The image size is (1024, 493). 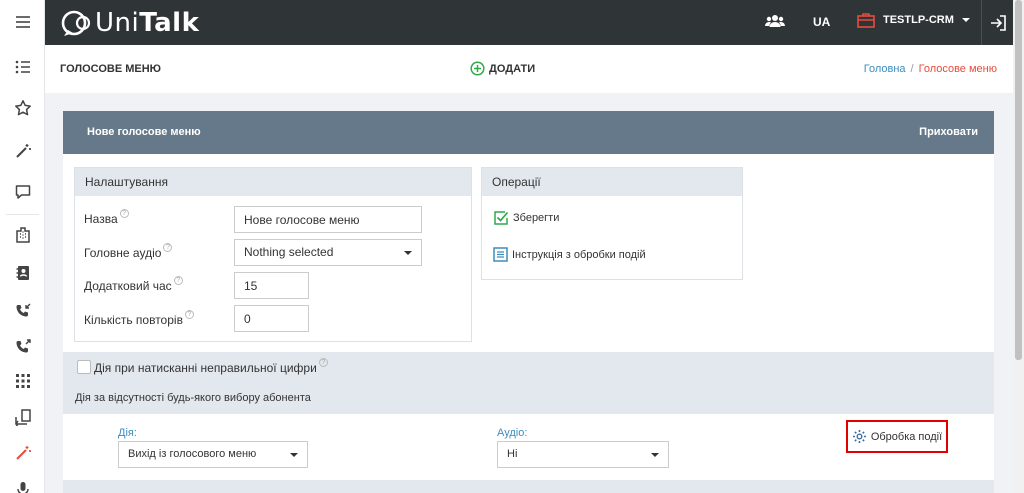 I want to click on breadcrumb: Головна / Голосове меню, so click(x=930, y=69).